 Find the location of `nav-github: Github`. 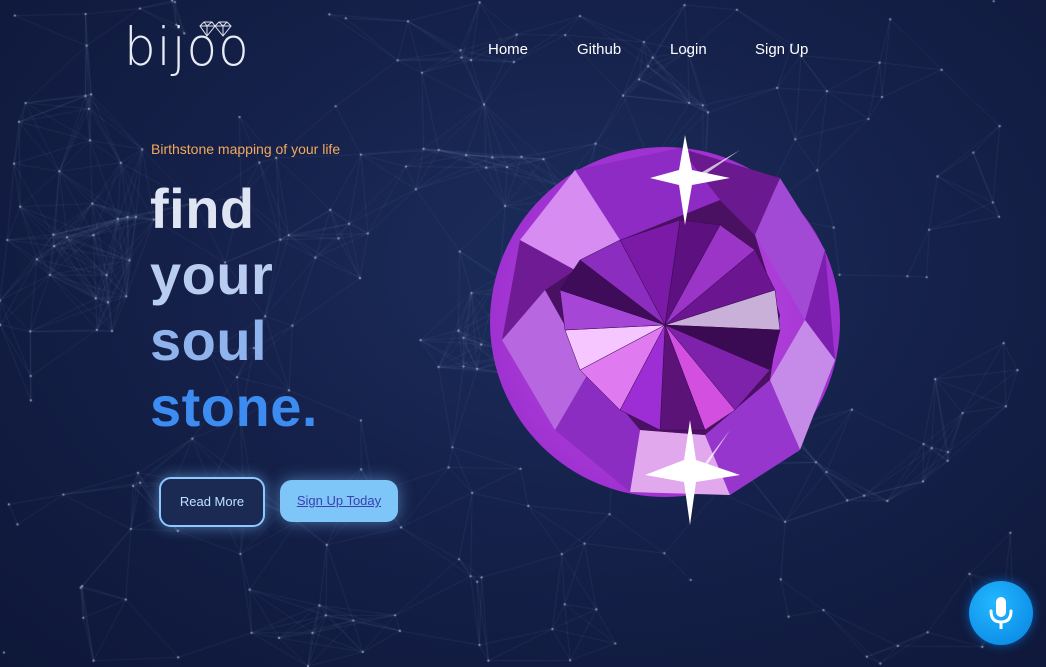

nav-github: Github is located at coordinates (599, 49).